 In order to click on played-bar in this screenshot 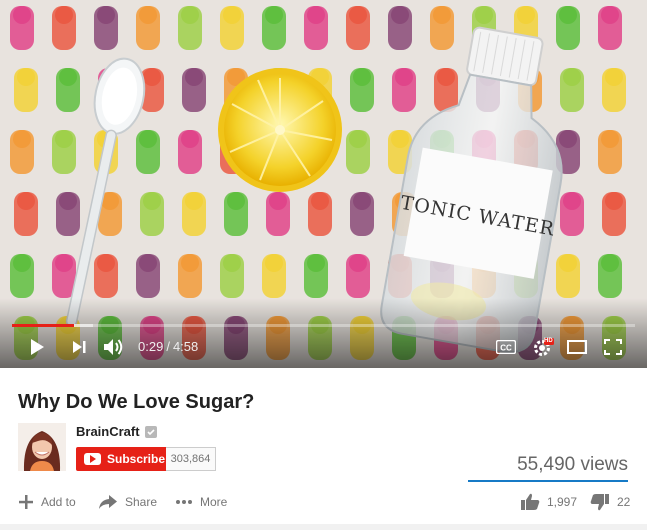, I will do `click(43, 325)`.